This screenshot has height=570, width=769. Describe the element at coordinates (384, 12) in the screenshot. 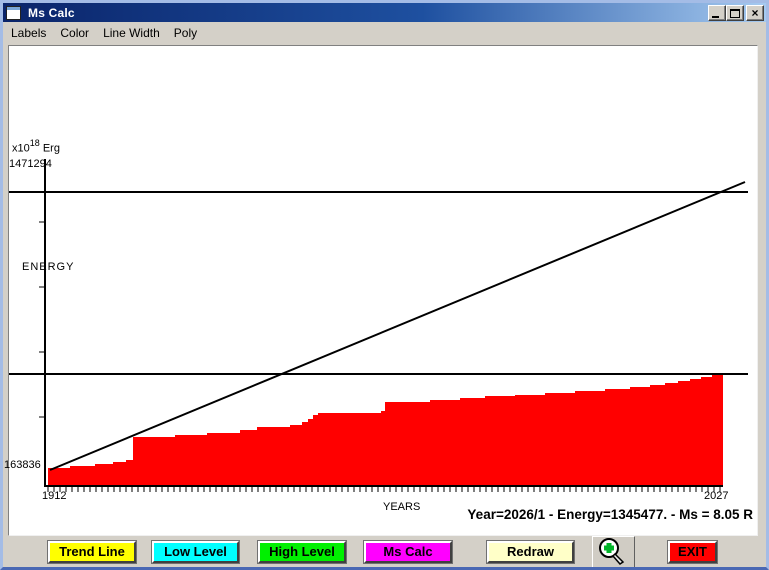

I see `title-bar: Ms Calc ×` at that location.